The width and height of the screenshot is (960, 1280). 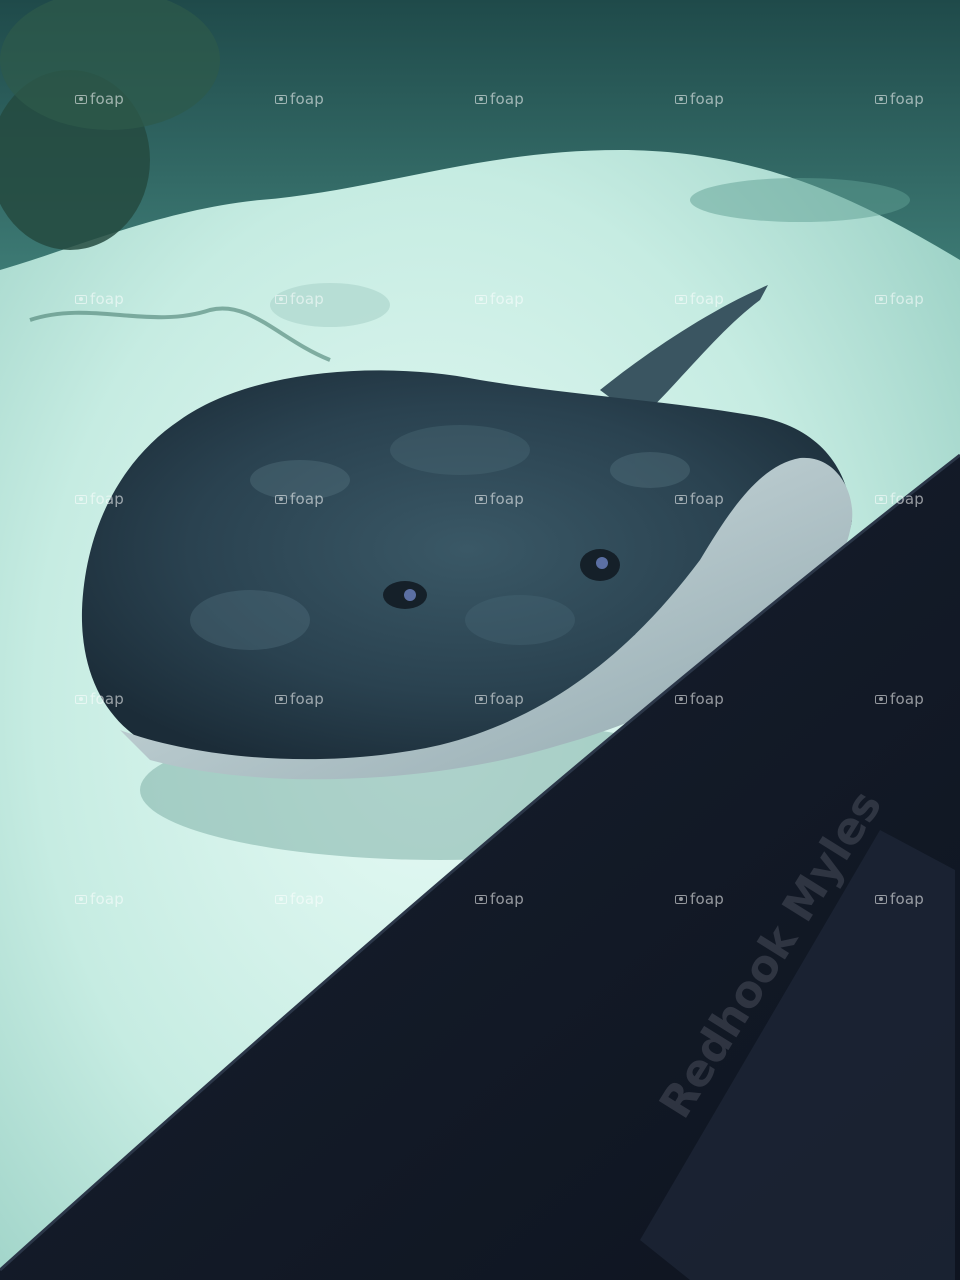 I want to click on stone, so click(x=330, y=305).